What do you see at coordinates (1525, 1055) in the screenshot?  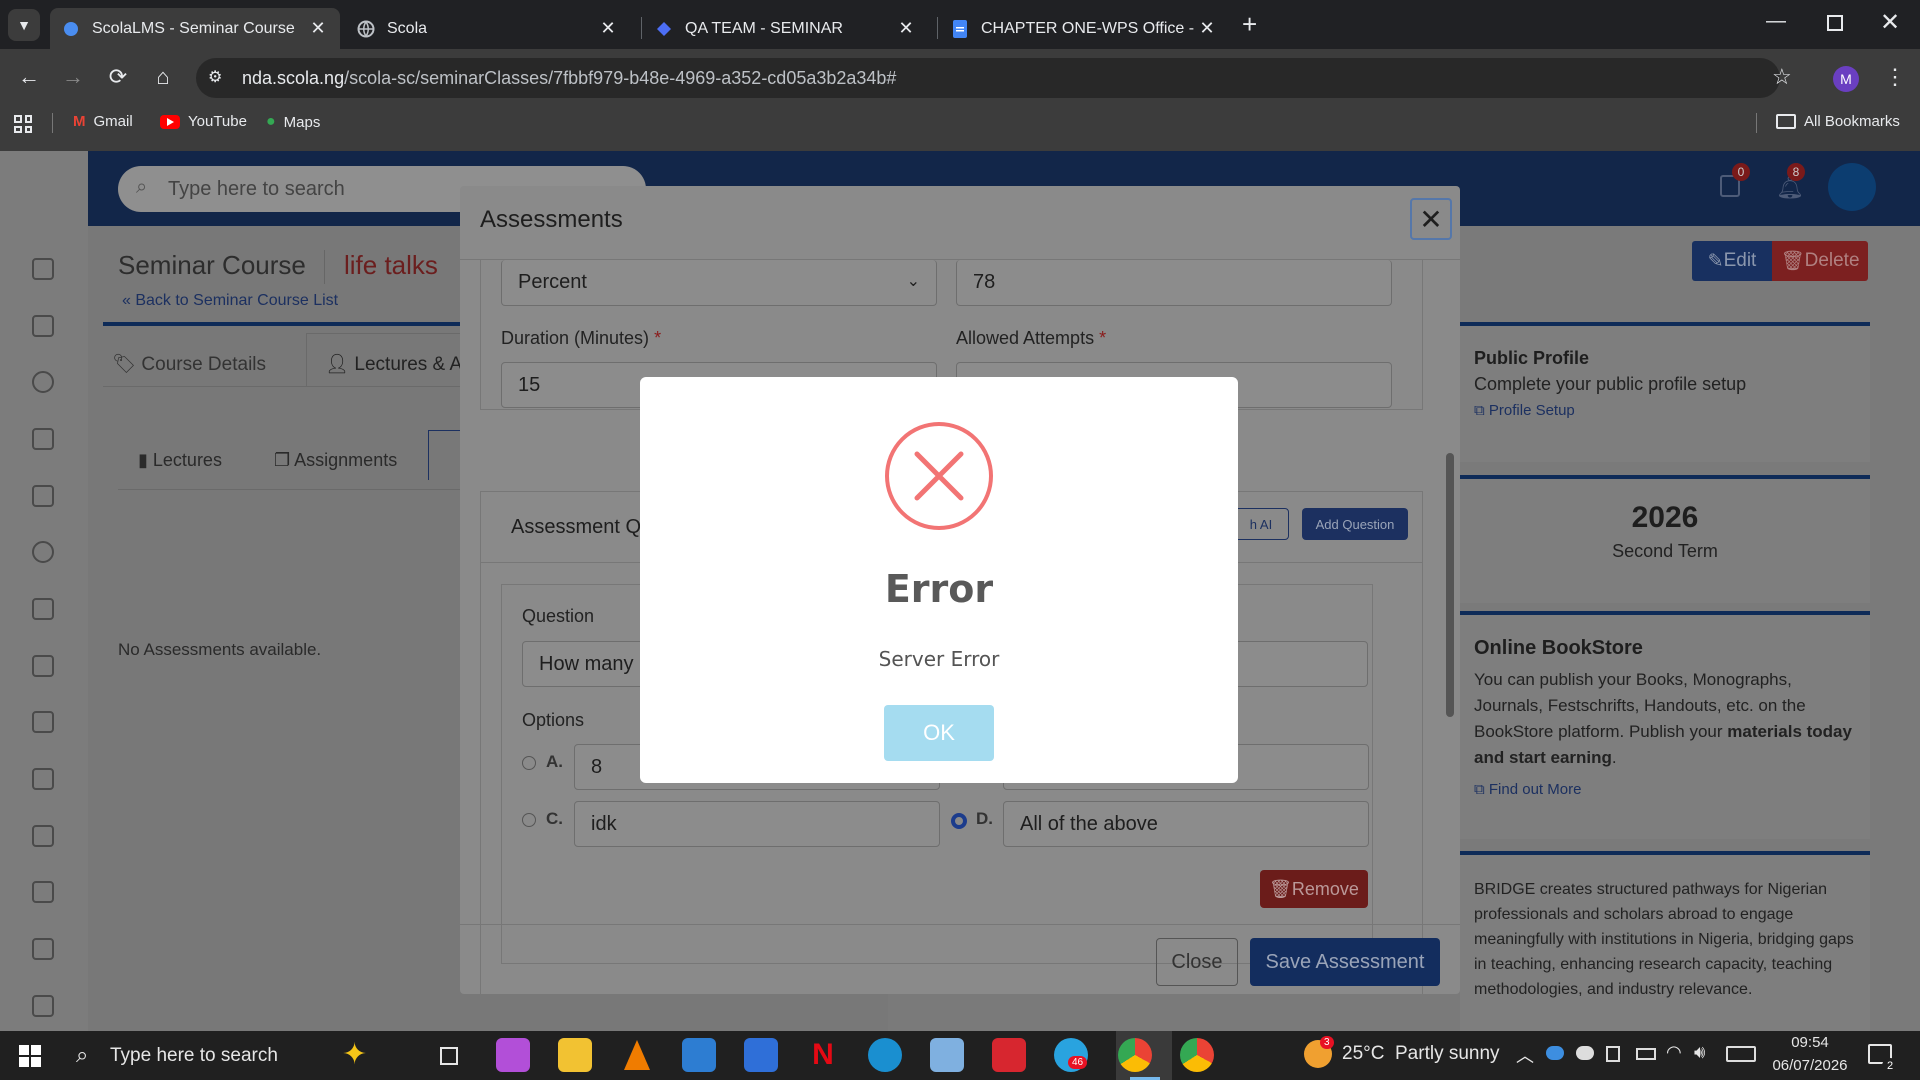 I see `tray-chevron-up-icon: ︿` at bounding box center [1525, 1055].